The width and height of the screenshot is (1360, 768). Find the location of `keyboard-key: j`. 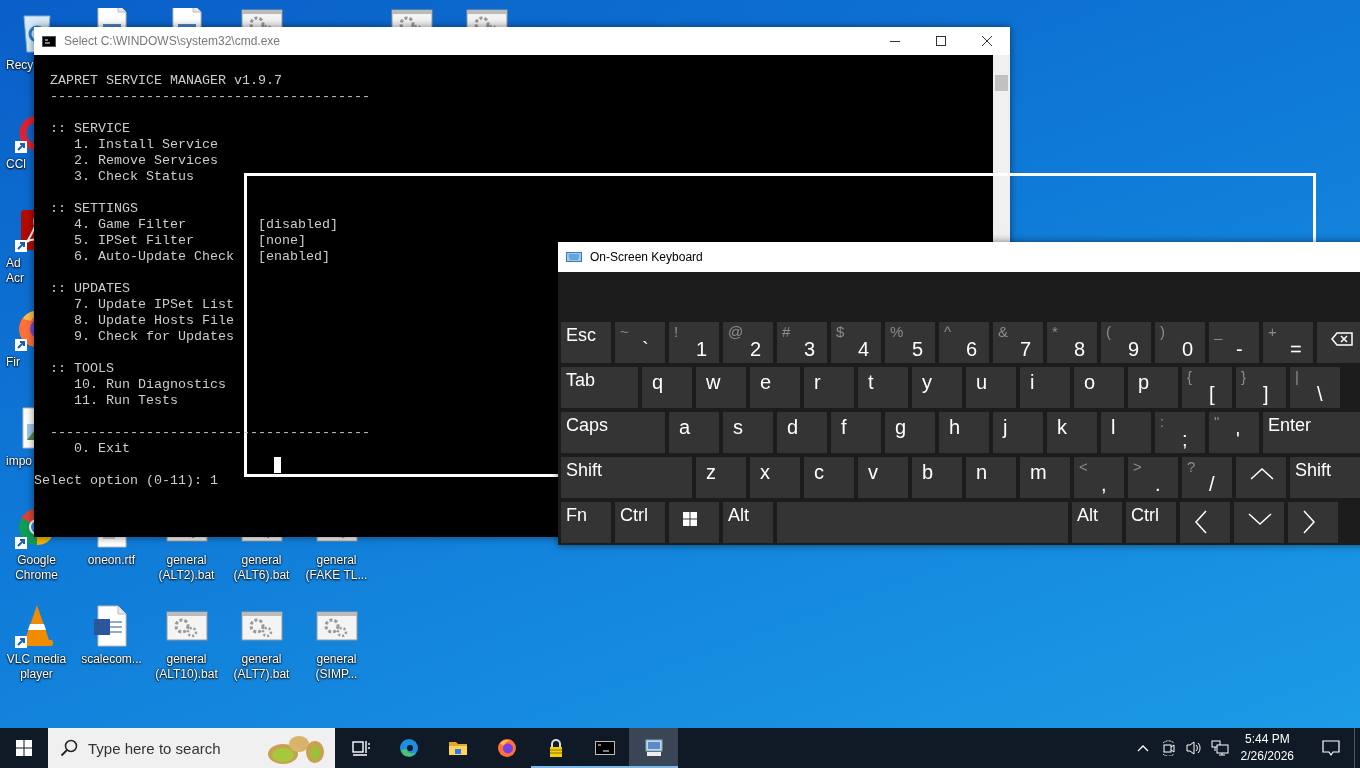

keyboard-key: j is located at coordinates (1018, 432).